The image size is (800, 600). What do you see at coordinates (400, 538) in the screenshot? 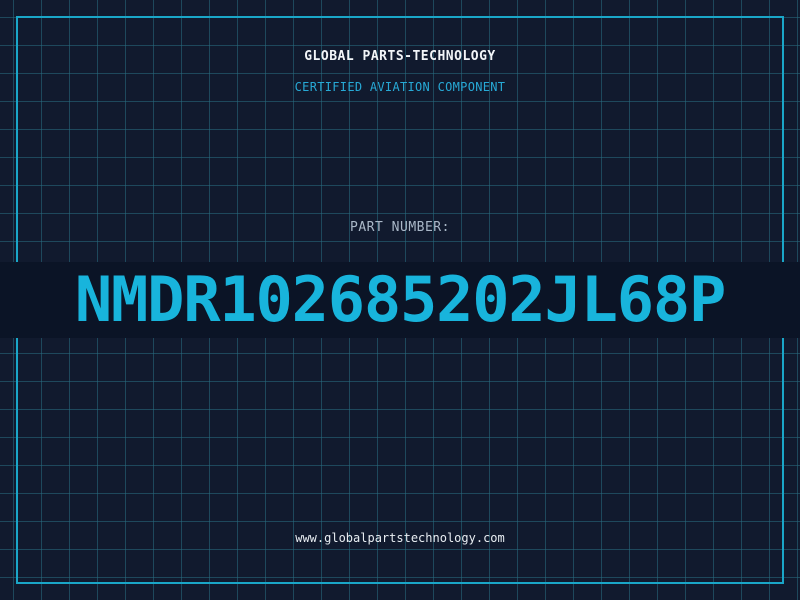
I see `website-url: www.globalpartstechnology.com` at bounding box center [400, 538].